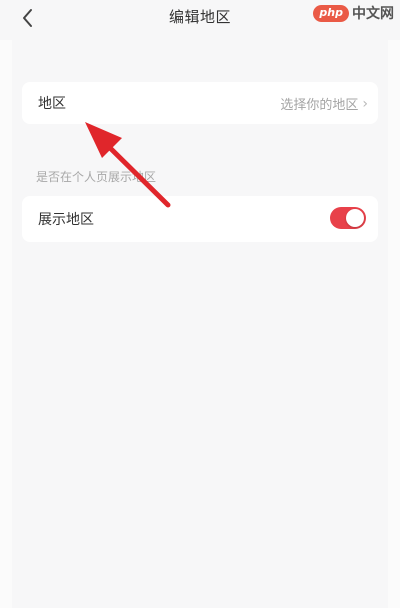 The width and height of the screenshot is (400, 608). I want to click on show-region-toggle, so click(348, 218).